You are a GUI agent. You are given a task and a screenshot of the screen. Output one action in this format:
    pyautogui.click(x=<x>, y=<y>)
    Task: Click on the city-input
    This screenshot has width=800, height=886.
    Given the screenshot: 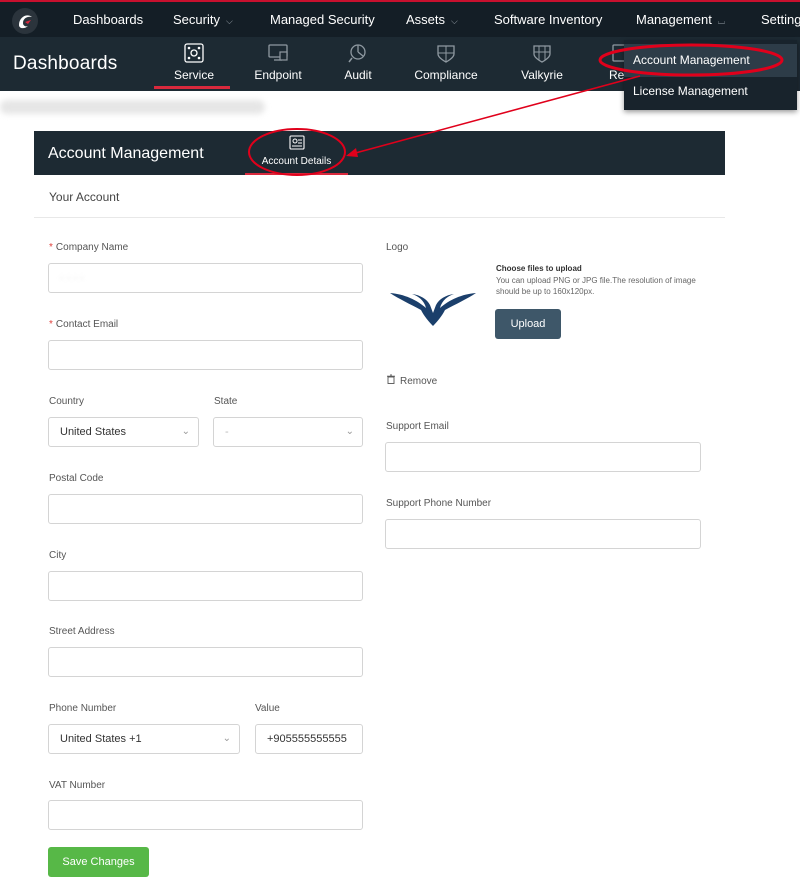 What is the action you would take?
    pyautogui.click(x=205, y=586)
    